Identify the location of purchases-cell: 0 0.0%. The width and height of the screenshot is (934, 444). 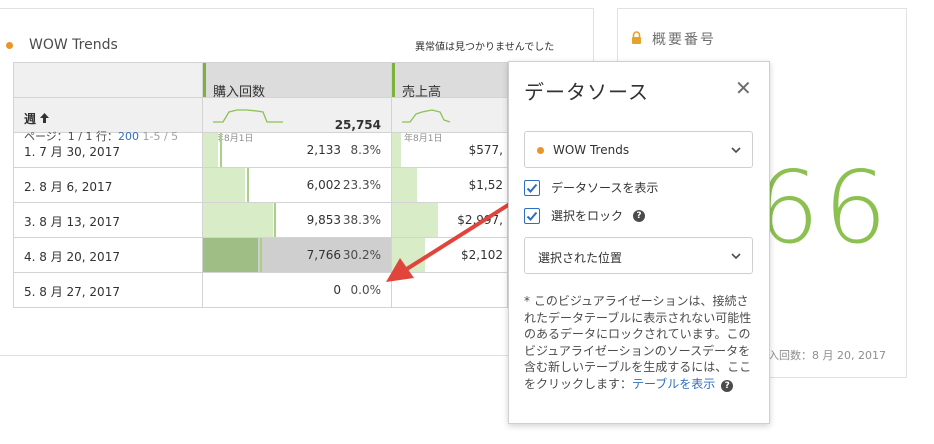
(297, 290).